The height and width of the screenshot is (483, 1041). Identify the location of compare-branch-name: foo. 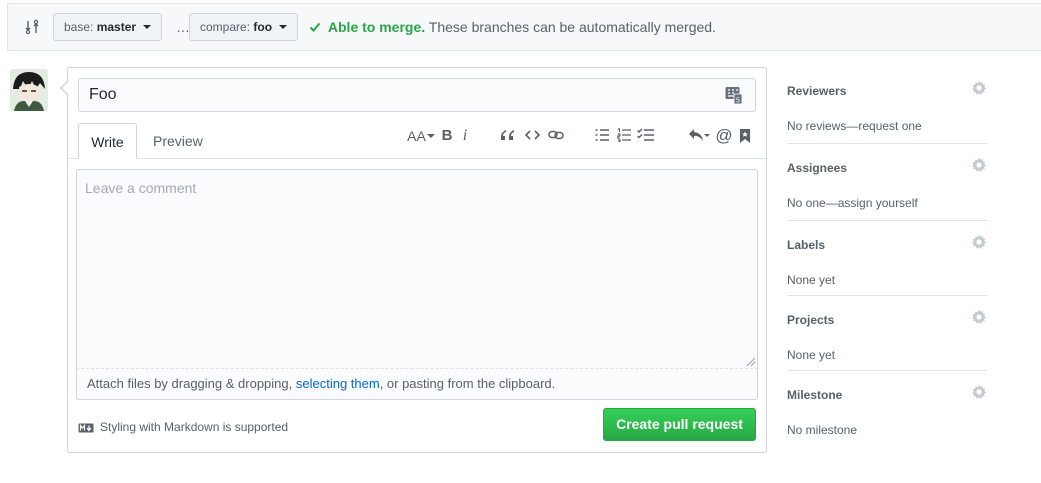
(263, 27).